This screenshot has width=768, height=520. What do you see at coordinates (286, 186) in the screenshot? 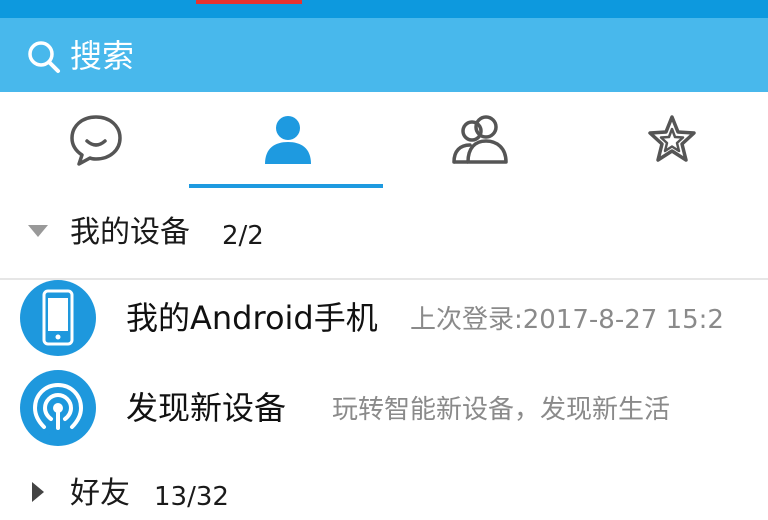
I see `active-tab-indicator` at bounding box center [286, 186].